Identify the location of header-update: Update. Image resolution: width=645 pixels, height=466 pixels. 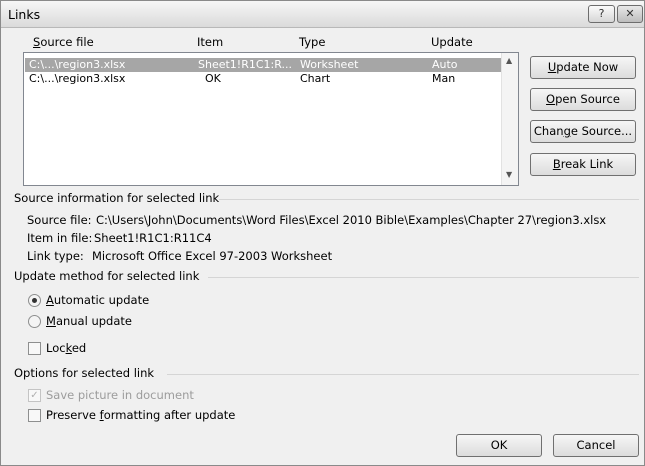
(452, 42).